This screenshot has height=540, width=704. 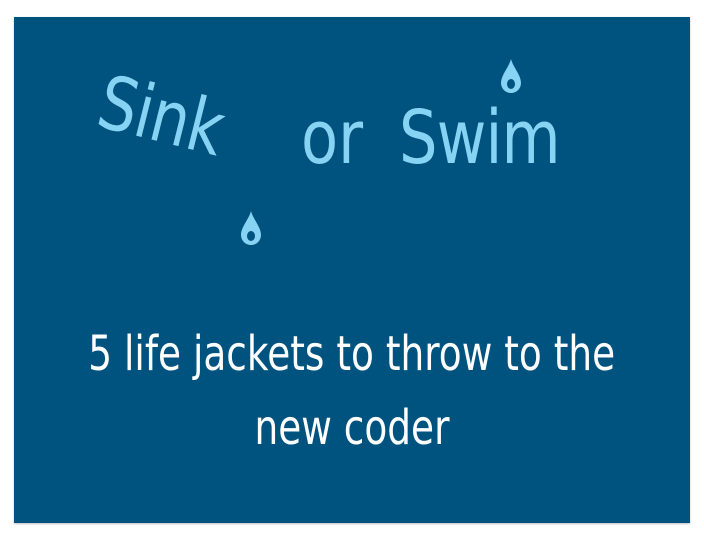 What do you see at coordinates (480, 138) in the screenshot?
I see `title-word-swim: Swim` at bounding box center [480, 138].